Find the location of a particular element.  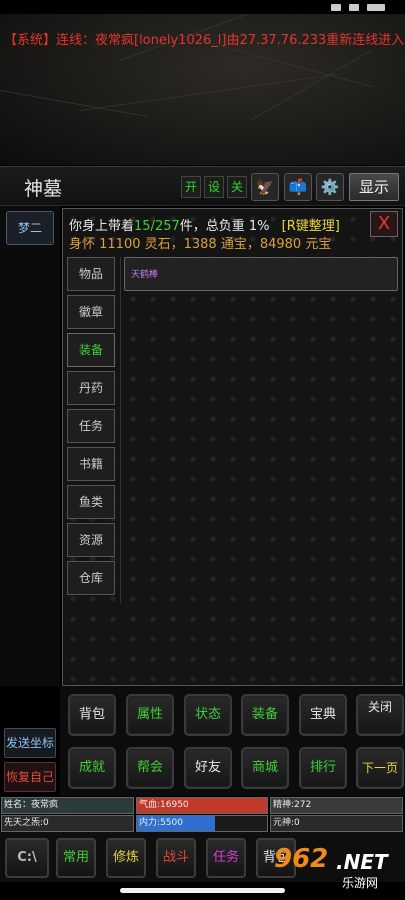

close-inventory-button: X is located at coordinates (384, 224).